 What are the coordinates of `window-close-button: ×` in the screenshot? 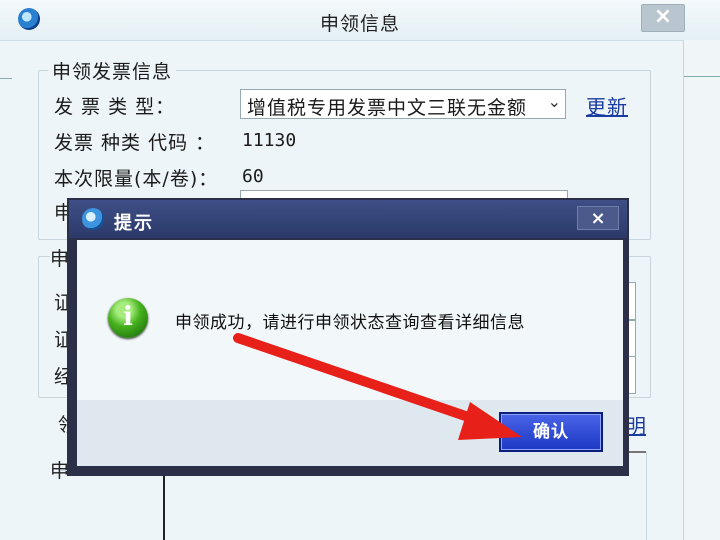 It's located at (663, 18).